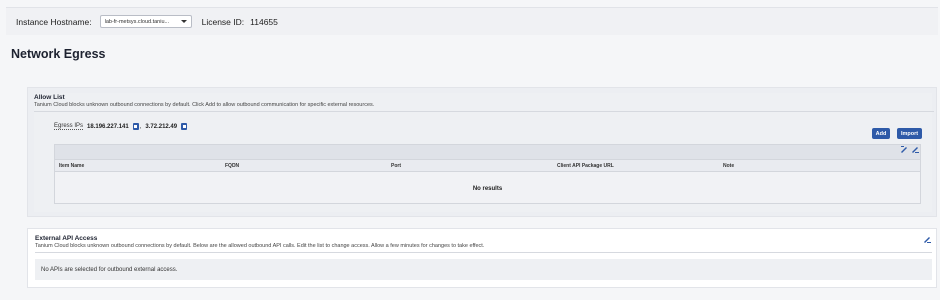 The image size is (940, 300). Describe the element at coordinates (585, 166) in the screenshot. I see `column-client-api-package-url: Client API Package URL` at that location.